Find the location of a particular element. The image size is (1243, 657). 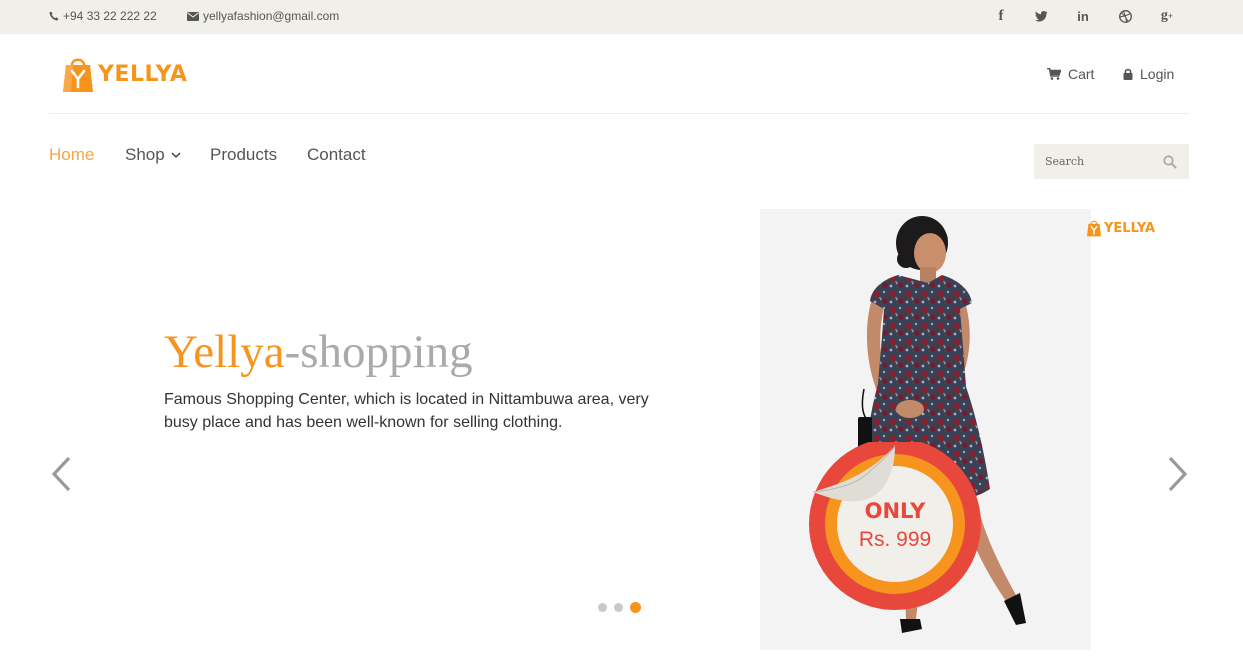

phone-contact: +94 33 22 222 22 is located at coordinates (103, 16).